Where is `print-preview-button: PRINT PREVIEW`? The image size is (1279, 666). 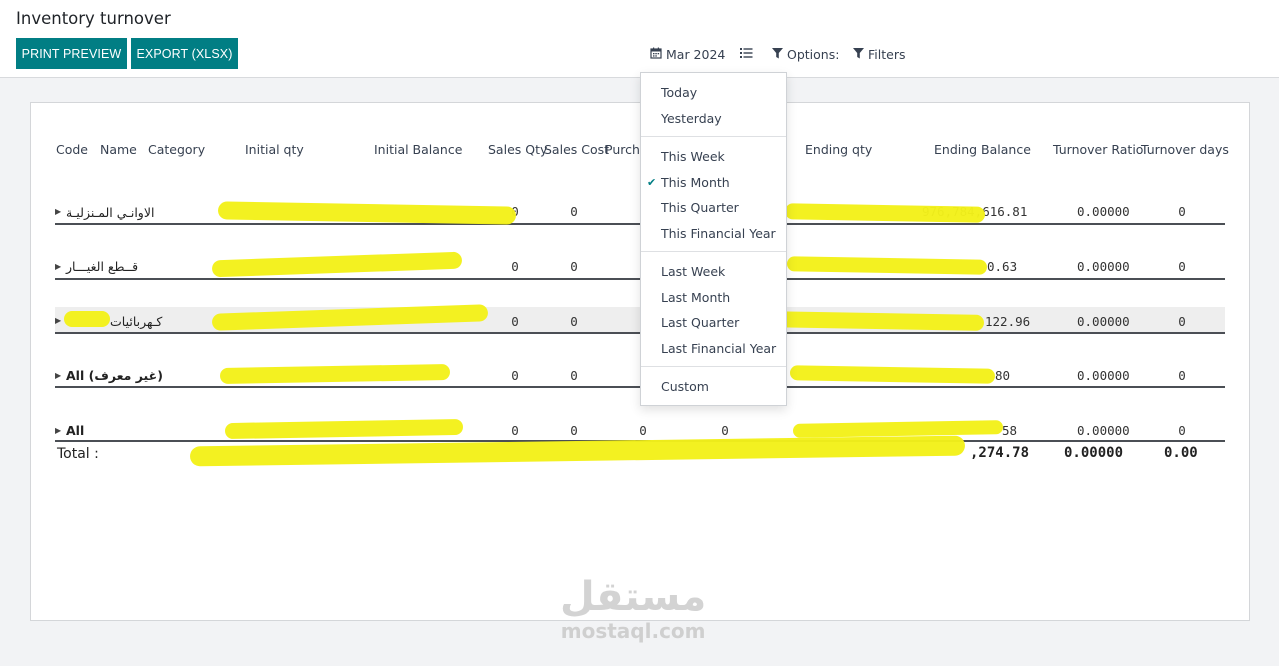 print-preview-button: PRINT PREVIEW is located at coordinates (71, 53).